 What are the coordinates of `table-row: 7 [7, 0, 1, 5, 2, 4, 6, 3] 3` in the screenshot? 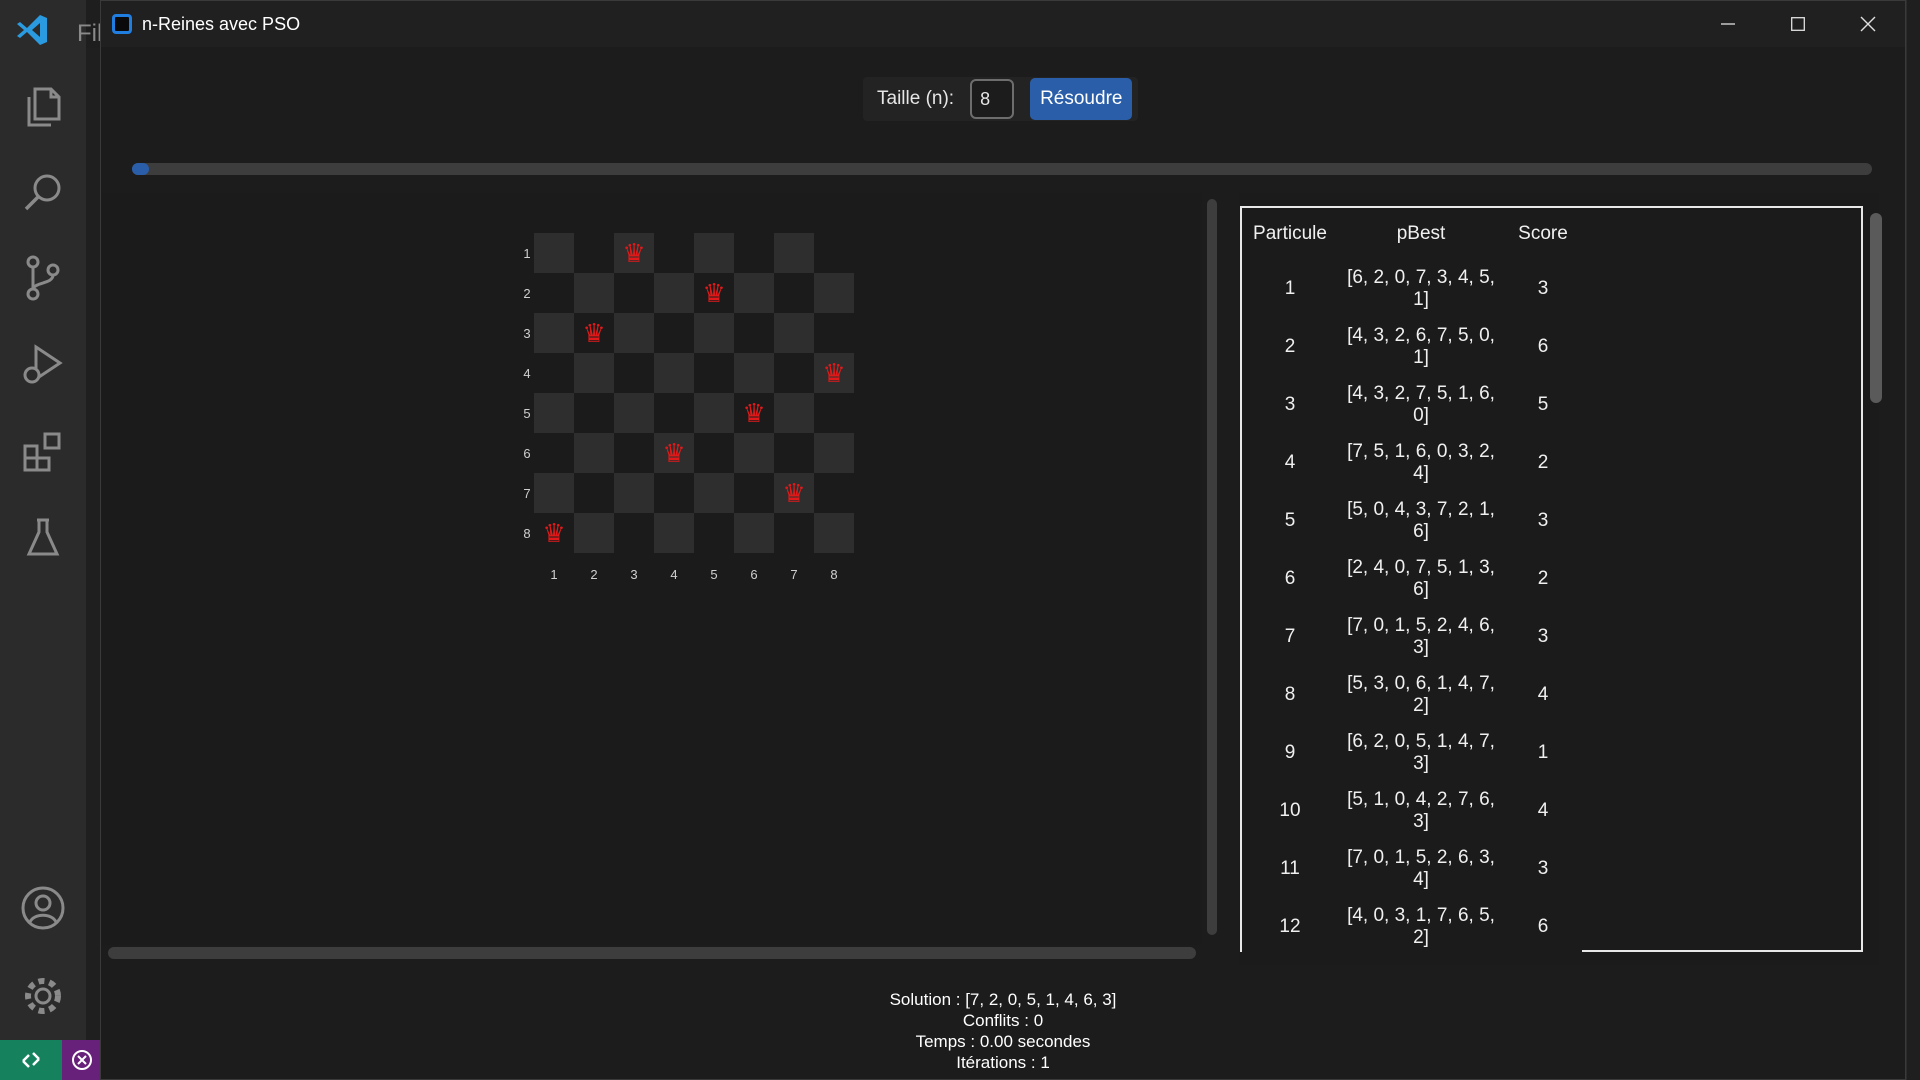 It's located at (1412, 637).